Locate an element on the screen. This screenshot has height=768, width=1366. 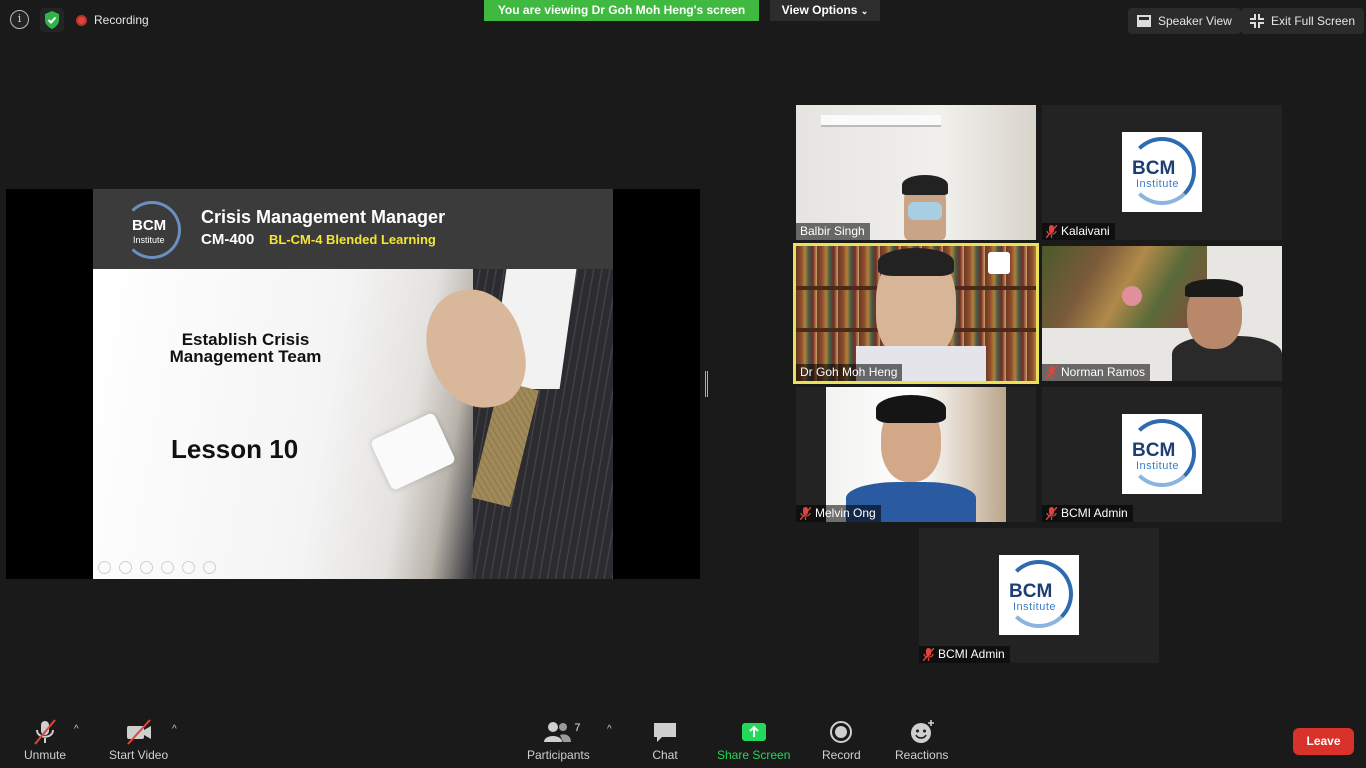
chevron-down-icon: ⌄ is located at coordinates (864, 11).